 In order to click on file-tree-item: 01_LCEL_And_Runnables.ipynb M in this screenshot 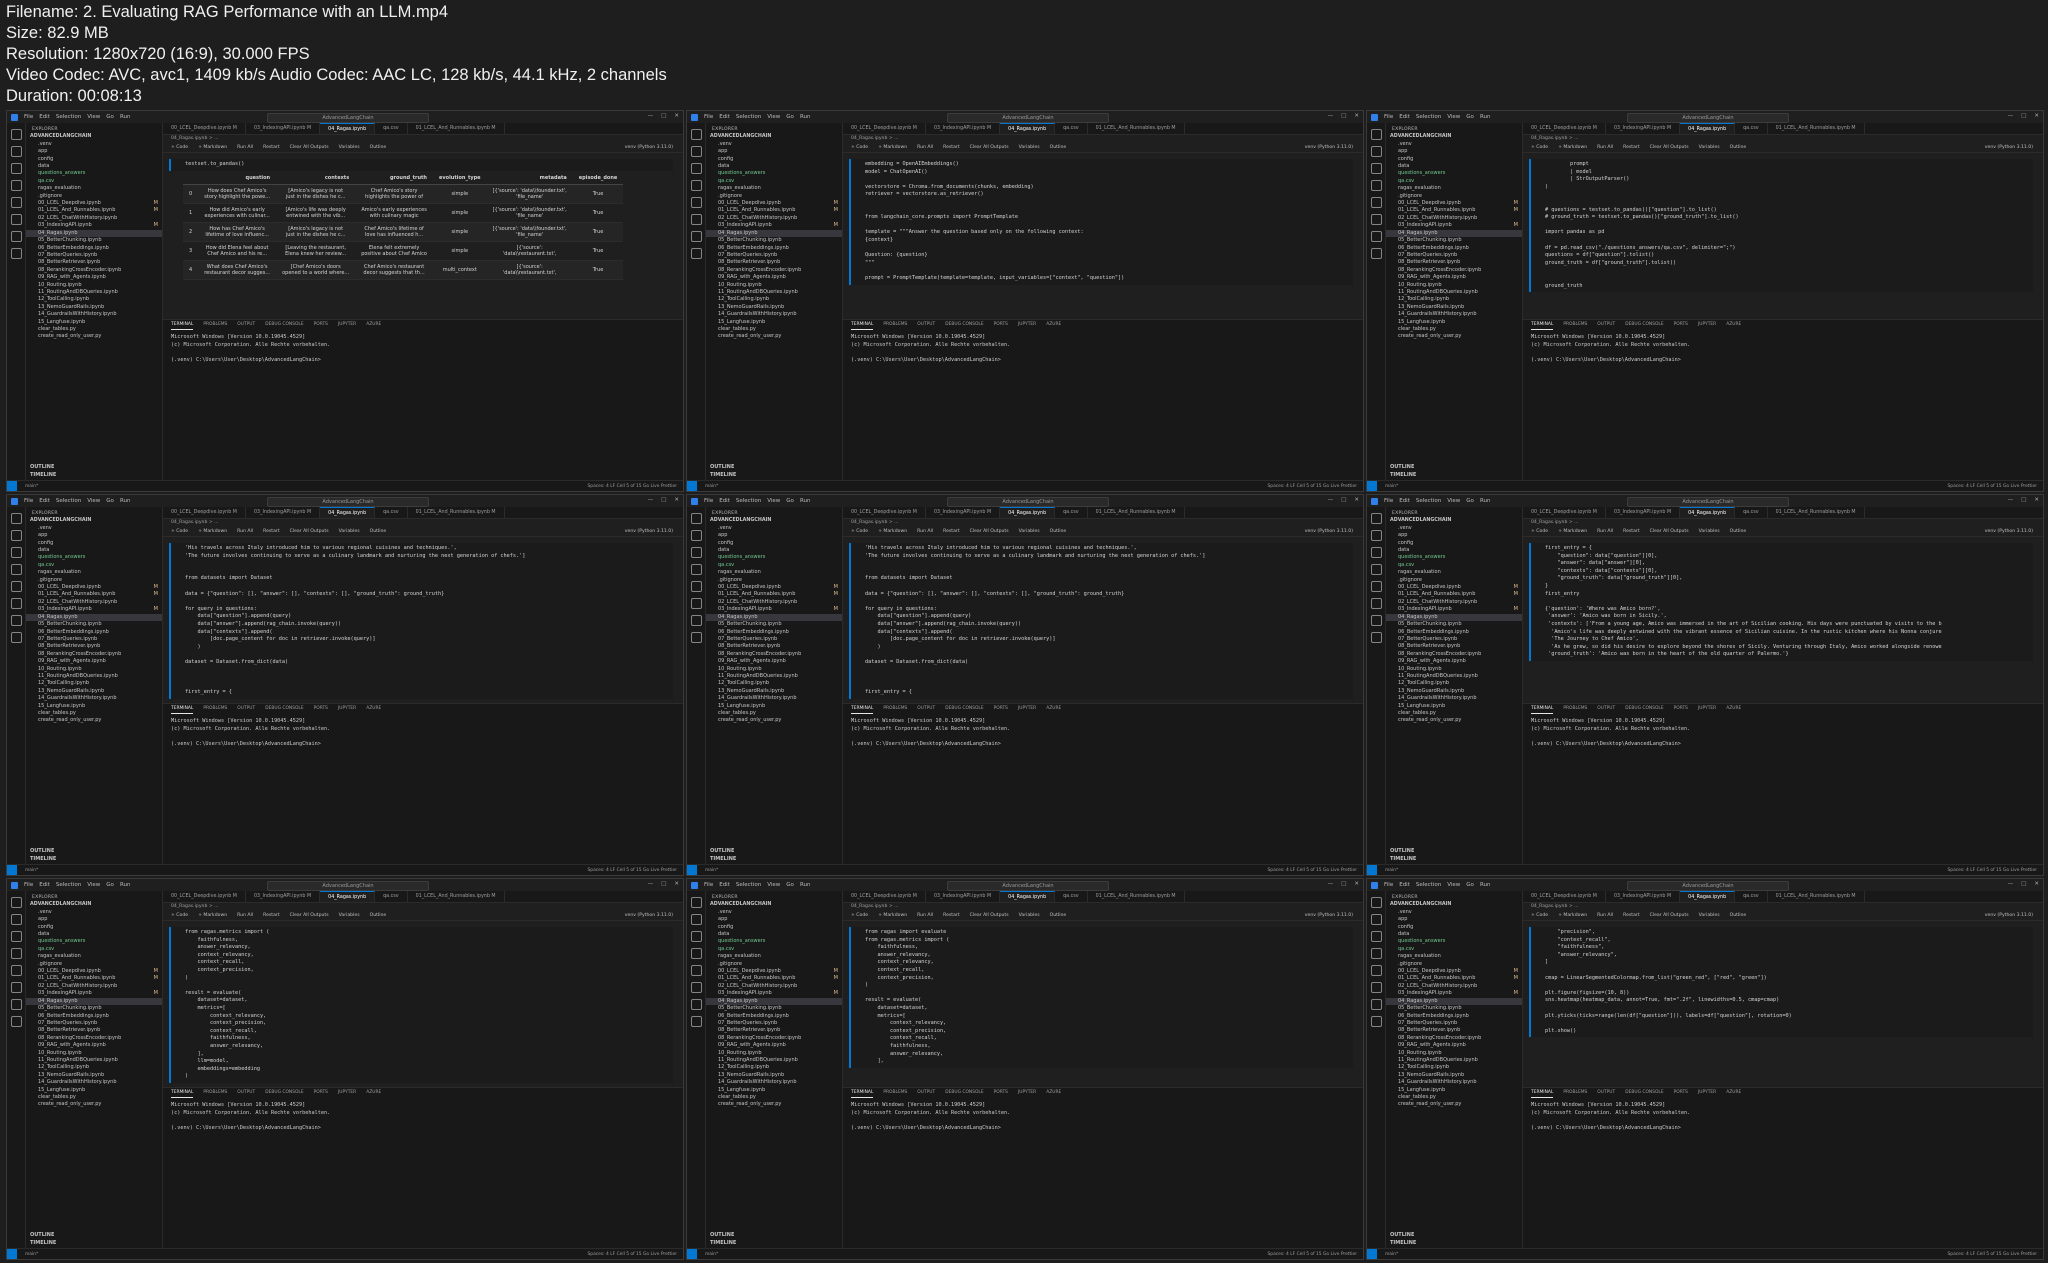, I will do `click(1454, 210)`.